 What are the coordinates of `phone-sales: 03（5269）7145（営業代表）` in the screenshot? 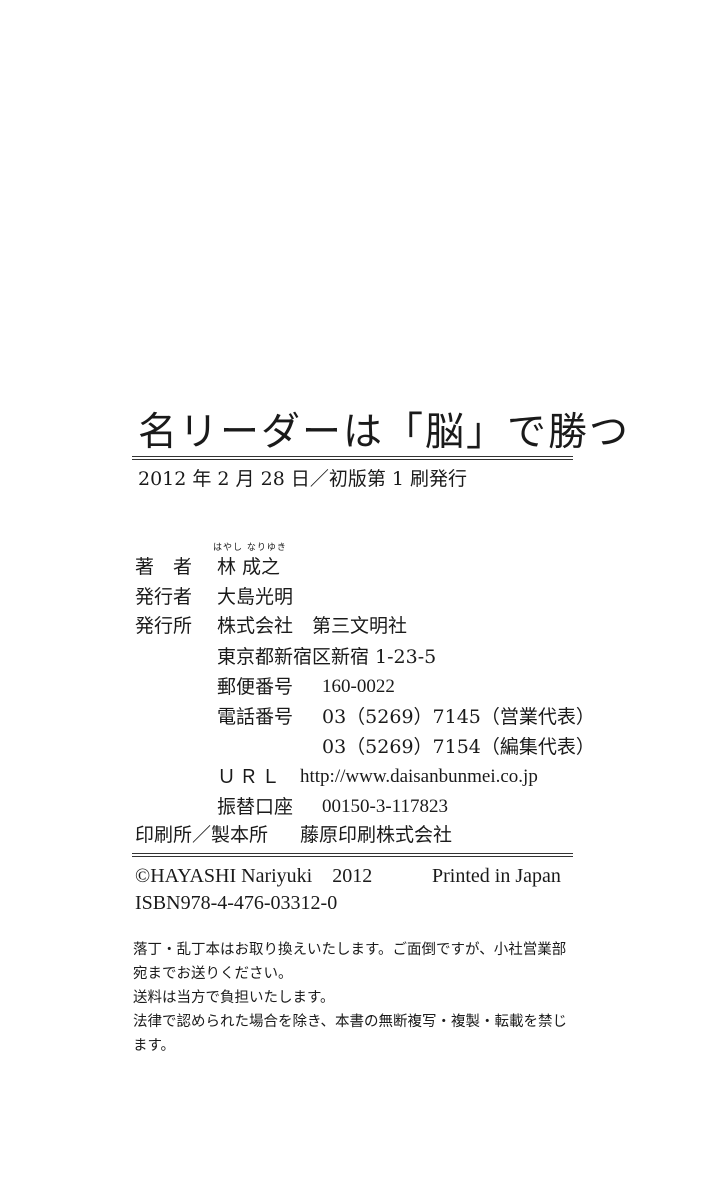 It's located at (458, 717).